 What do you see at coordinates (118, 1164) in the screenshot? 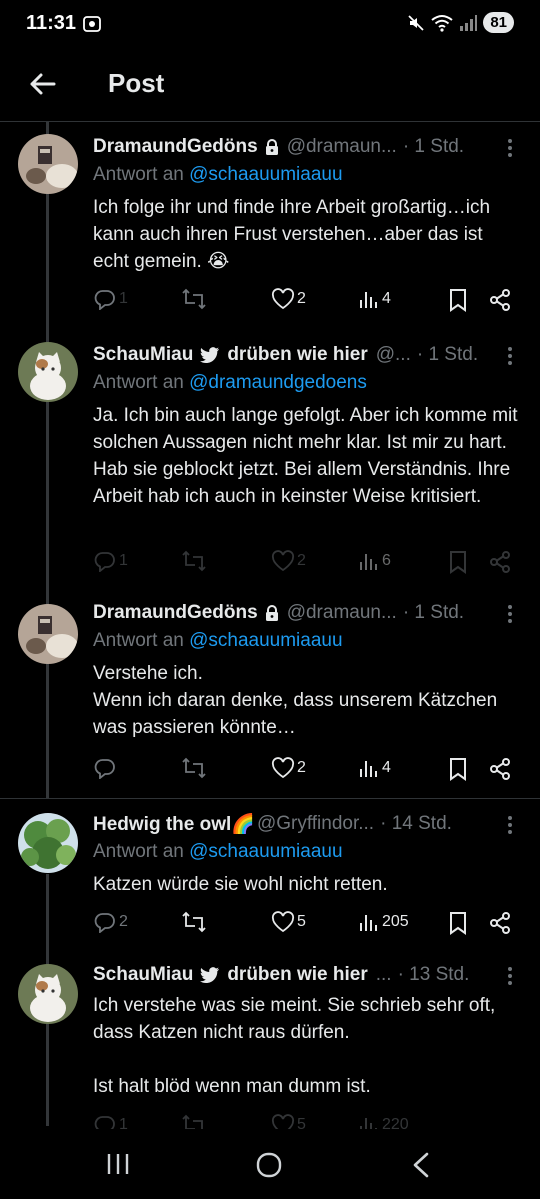
I see `recent-apps-icon` at bounding box center [118, 1164].